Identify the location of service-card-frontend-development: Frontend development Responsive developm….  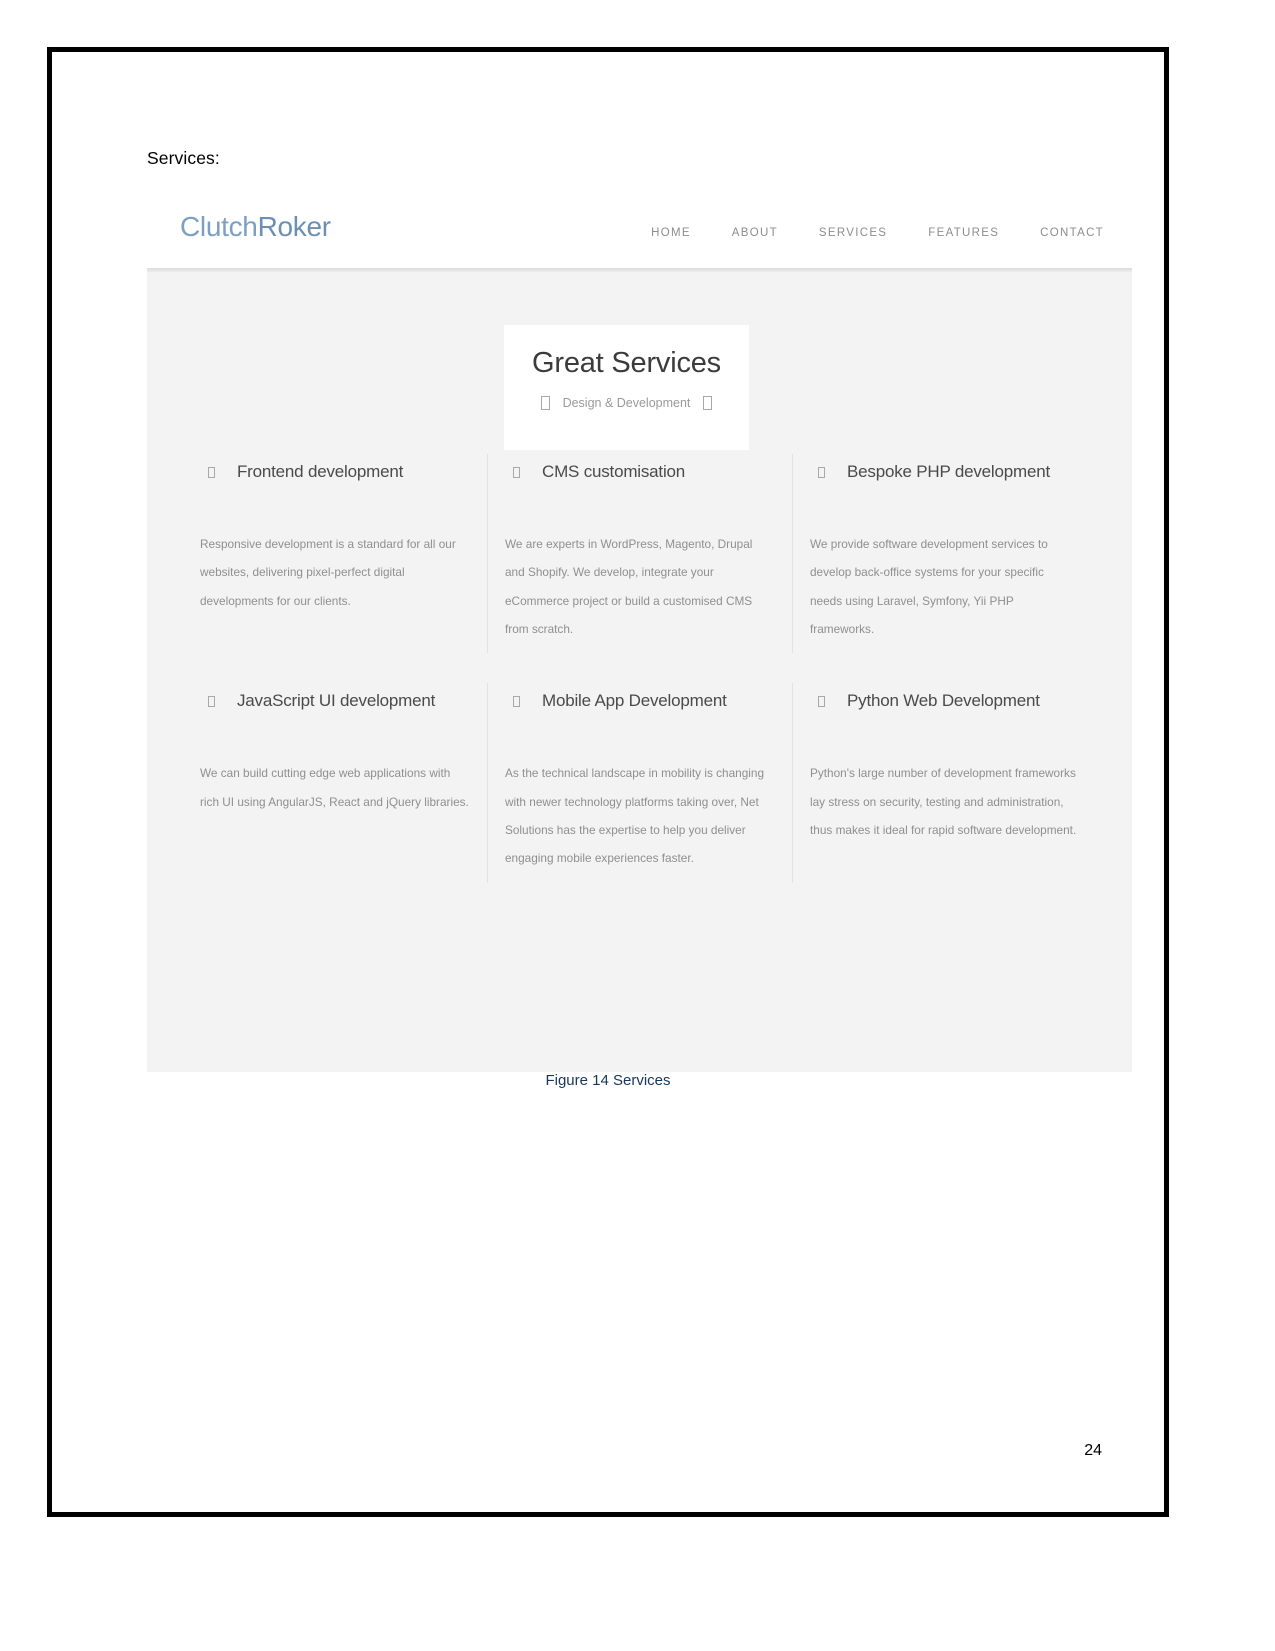
(334, 556).